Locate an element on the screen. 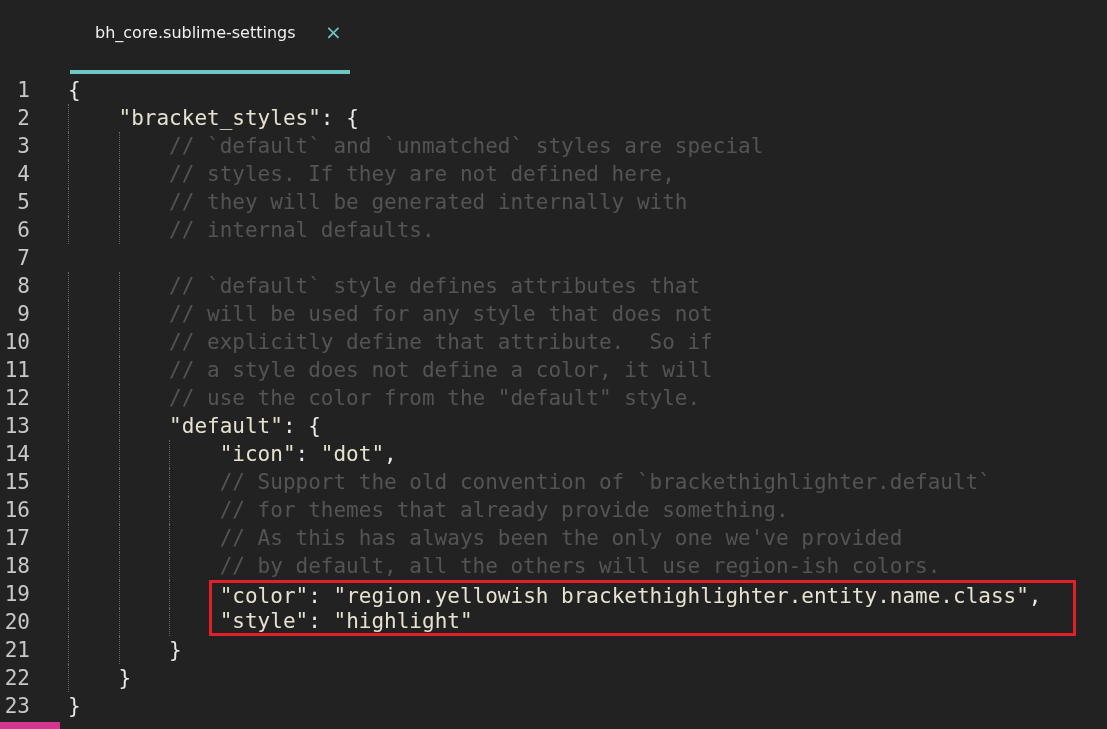 The height and width of the screenshot is (729, 1107). code-token: "region.yellowish brackethighlighter.entity.name.class" is located at coordinates (681, 595).